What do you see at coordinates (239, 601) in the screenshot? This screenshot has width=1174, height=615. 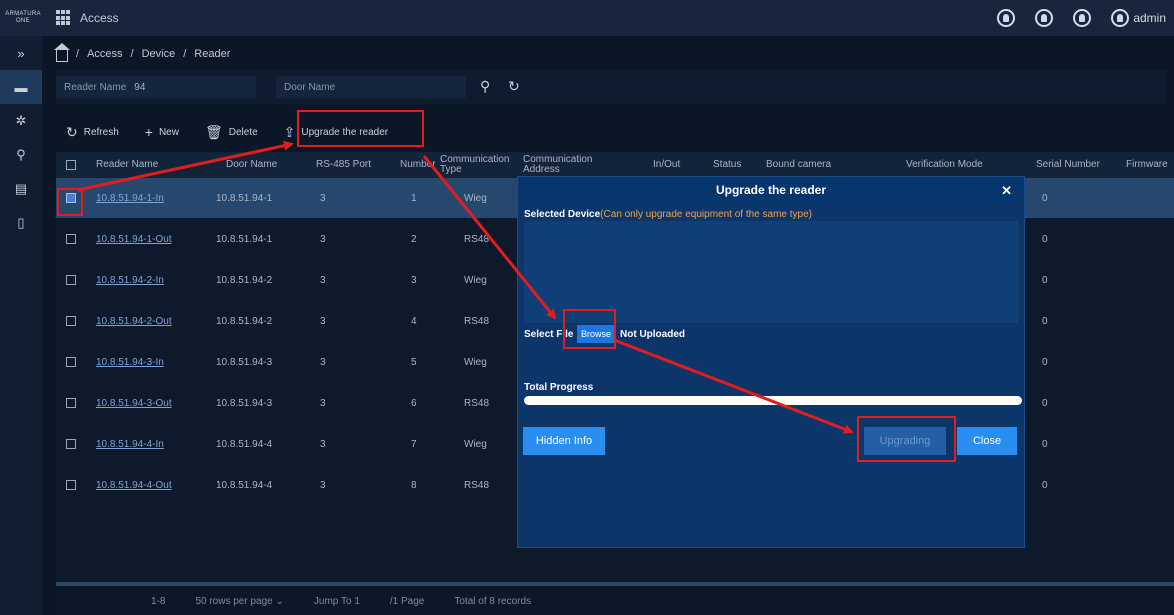 I see `rows-per-page-select: 50 rows per page ⌄` at bounding box center [239, 601].